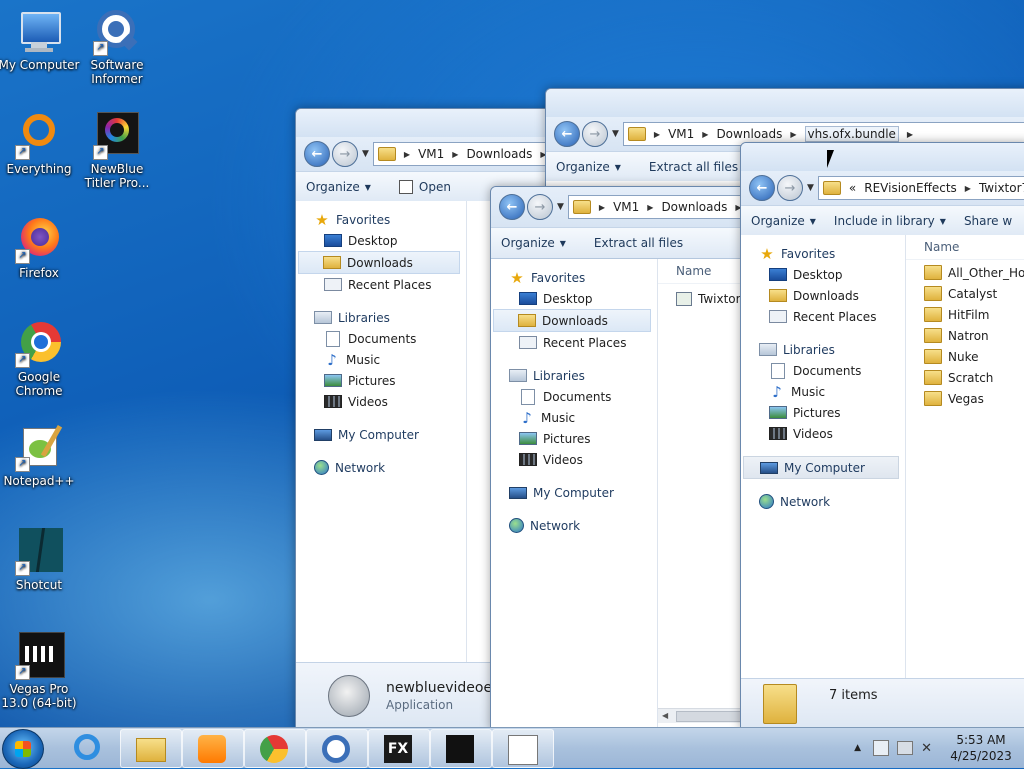  I want to click on taskbar-windows-explorer, so click(151, 748).